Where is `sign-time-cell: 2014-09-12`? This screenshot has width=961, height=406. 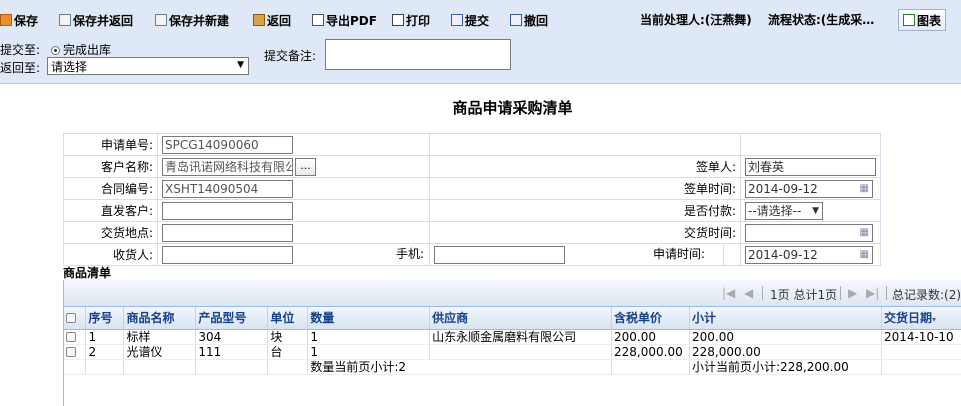
sign-time-cell: 2014-09-12 is located at coordinates (810, 188).